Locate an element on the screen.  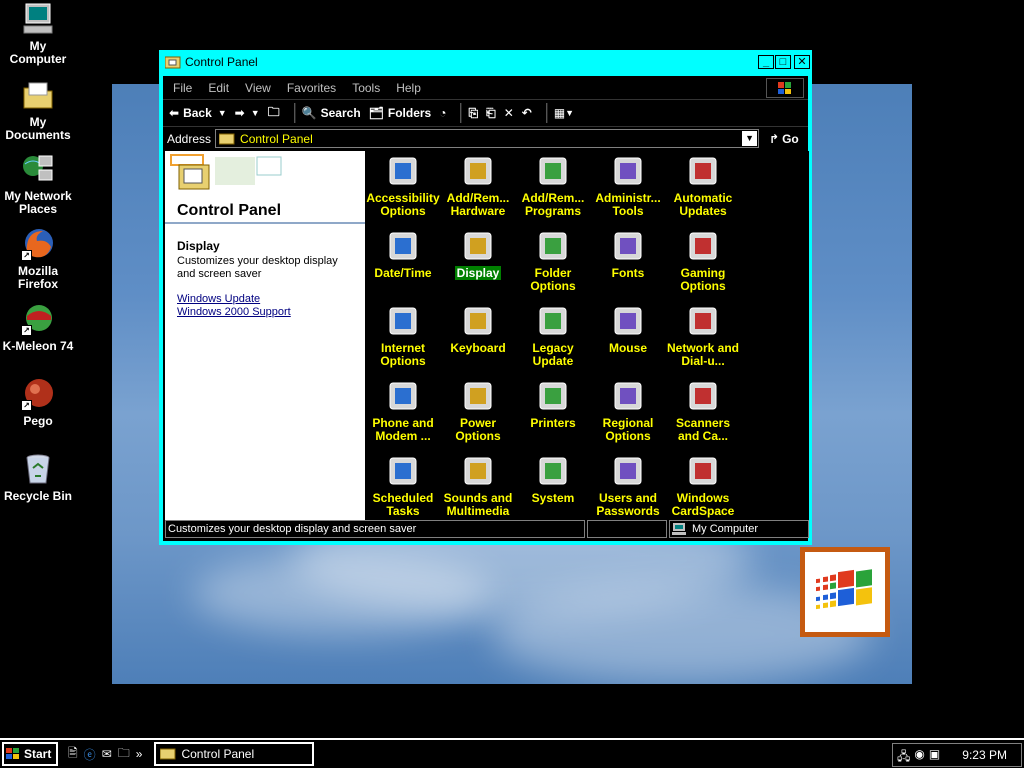
undo-button: ↶ is located at coordinates (527, 113).